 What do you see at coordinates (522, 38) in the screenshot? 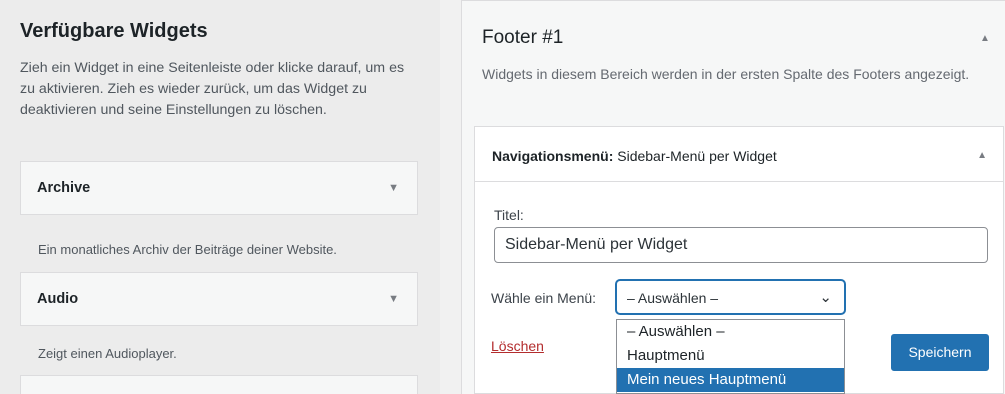
I see `sidebar-title: Footer #1` at bounding box center [522, 38].